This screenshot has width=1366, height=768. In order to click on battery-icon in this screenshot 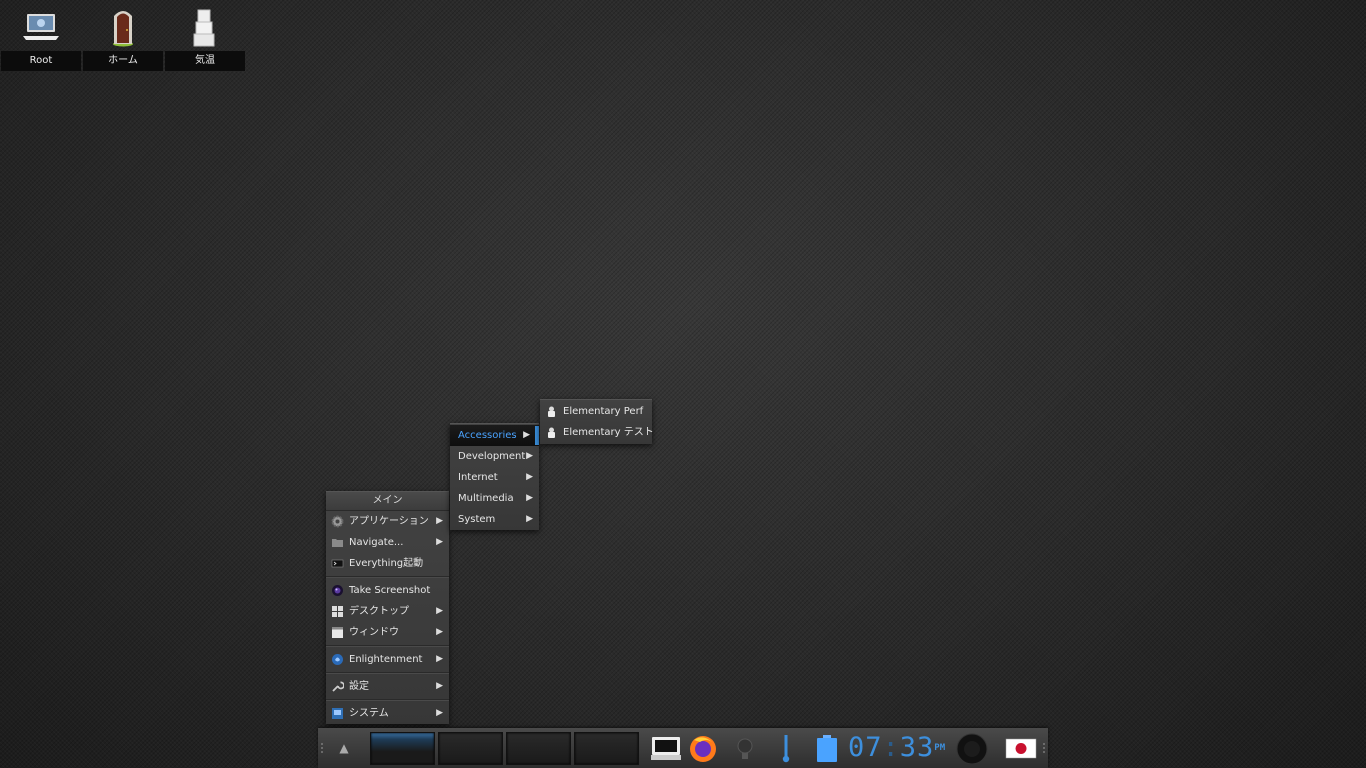, I will do `click(827, 748)`.